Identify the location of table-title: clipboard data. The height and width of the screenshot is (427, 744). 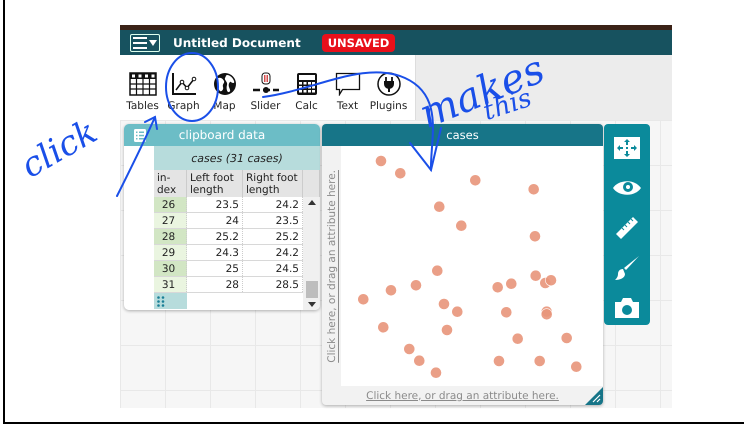
(222, 135).